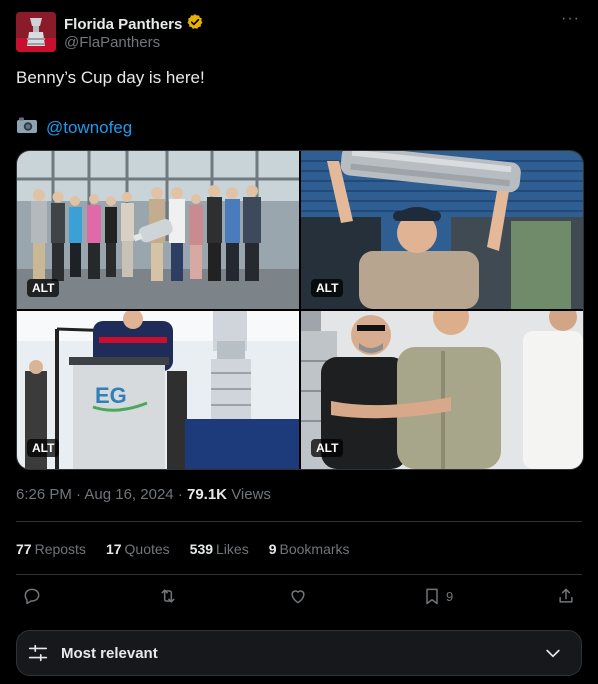 This screenshot has width=598, height=684. I want to click on reply-sort-dropdown: Most relevant, so click(299, 653).